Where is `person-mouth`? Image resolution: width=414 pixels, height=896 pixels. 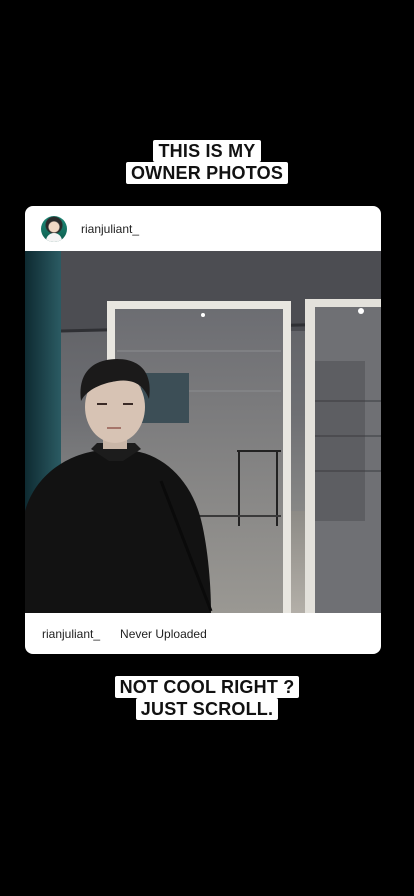
person-mouth is located at coordinates (114, 428).